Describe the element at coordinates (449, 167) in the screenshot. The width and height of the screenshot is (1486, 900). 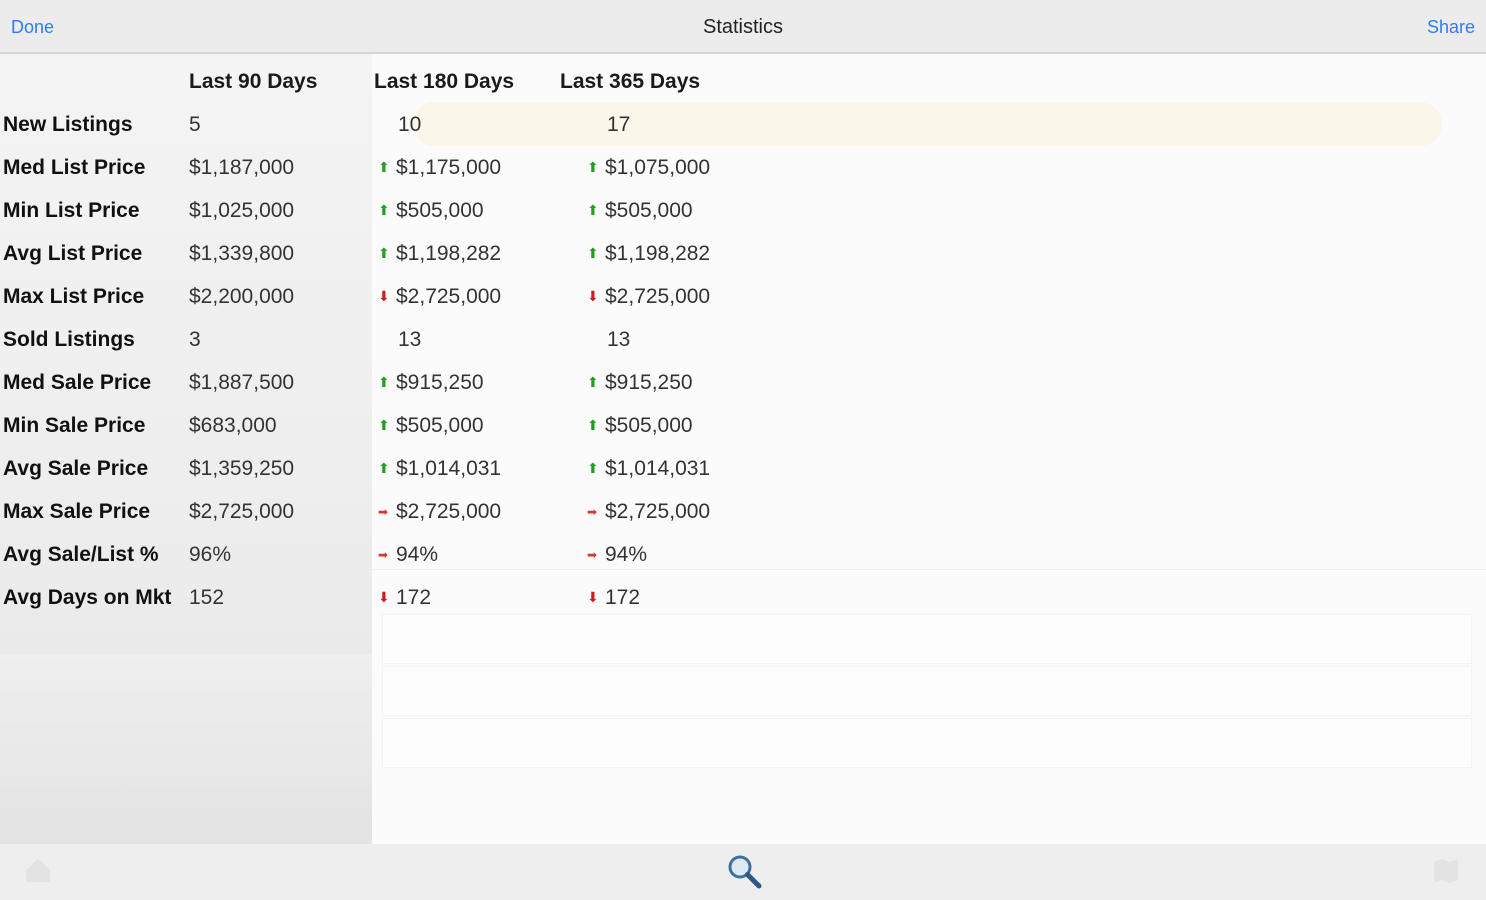
I see `value-180-days: $1,175,000` at that location.